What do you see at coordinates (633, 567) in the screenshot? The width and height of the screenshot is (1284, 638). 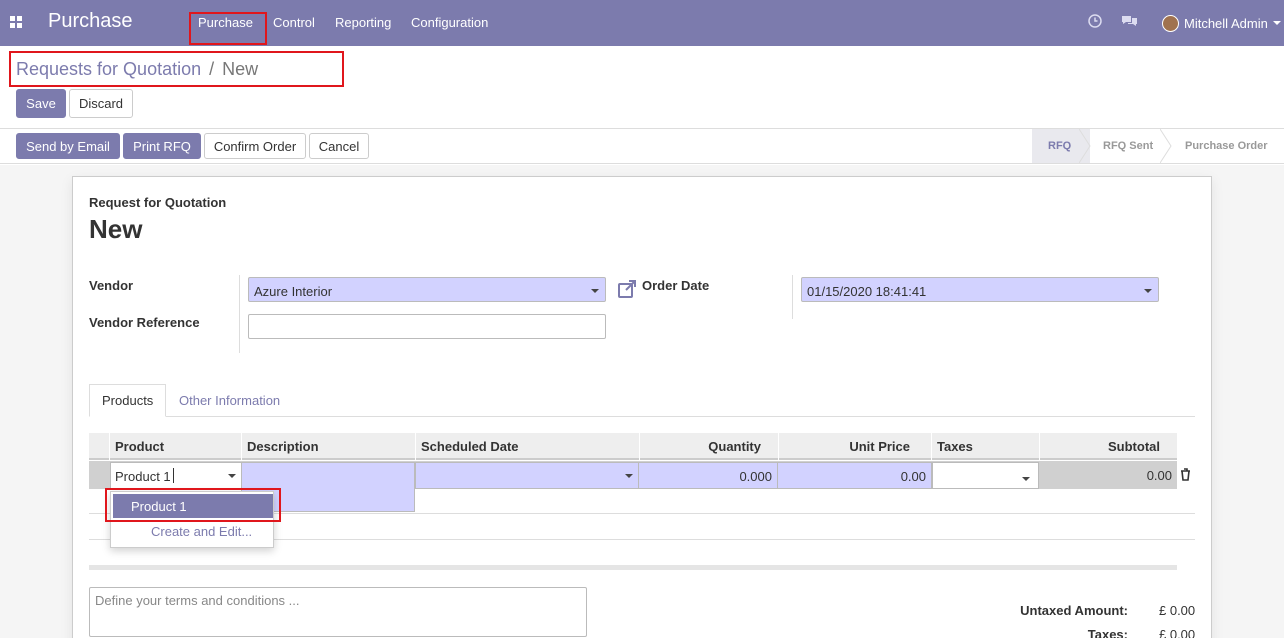 I see `table-footer` at bounding box center [633, 567].